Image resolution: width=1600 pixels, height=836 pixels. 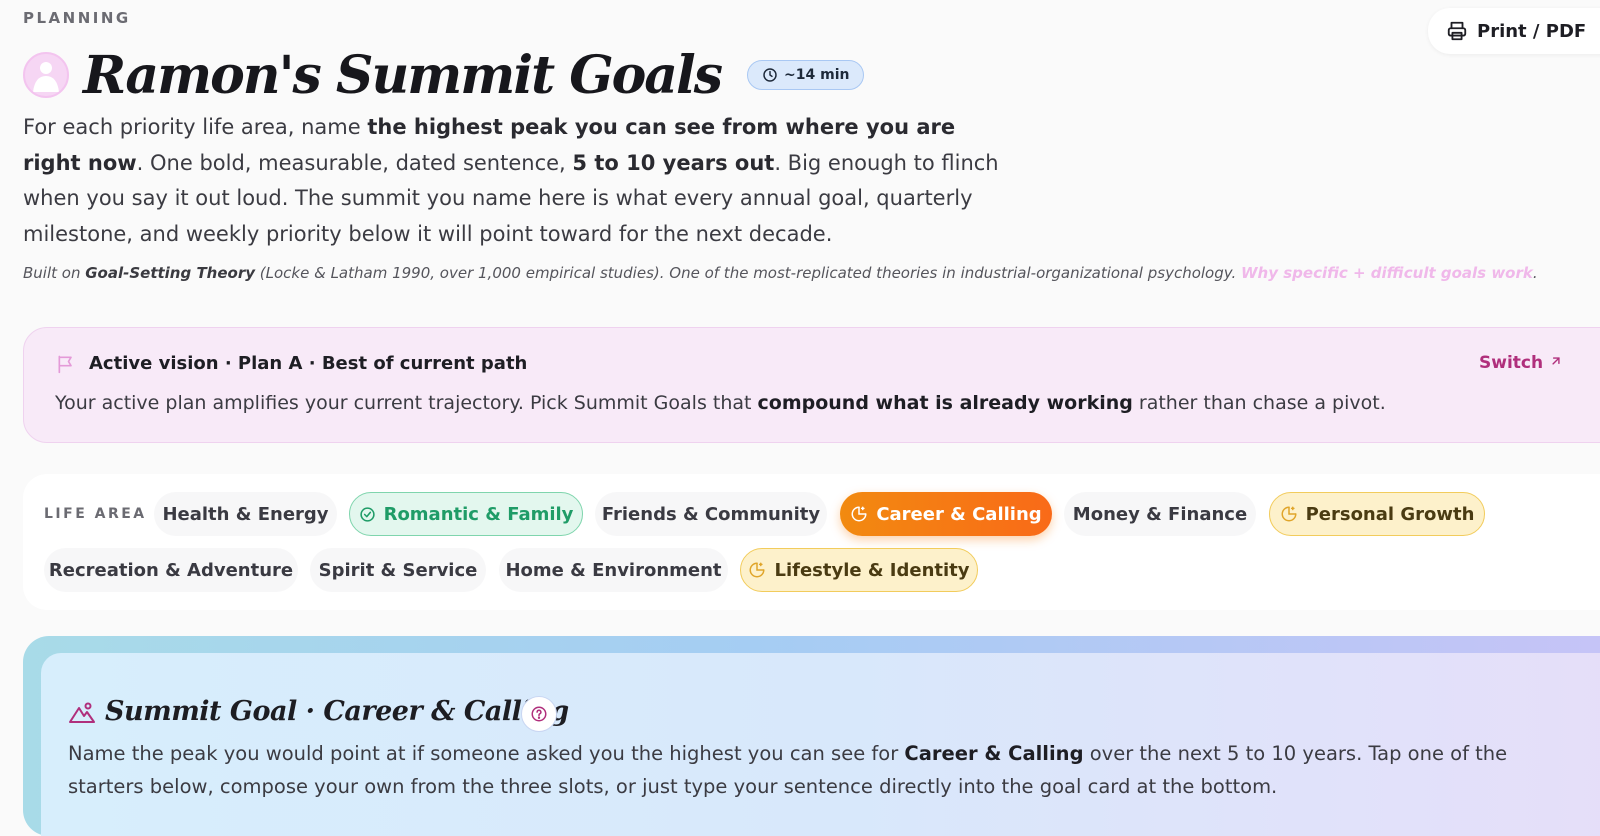 What do you see at coordinates (95, 514) in the screenshot?
I see `life-area-label: LIFE AREA` at bounding box center [95, 514].